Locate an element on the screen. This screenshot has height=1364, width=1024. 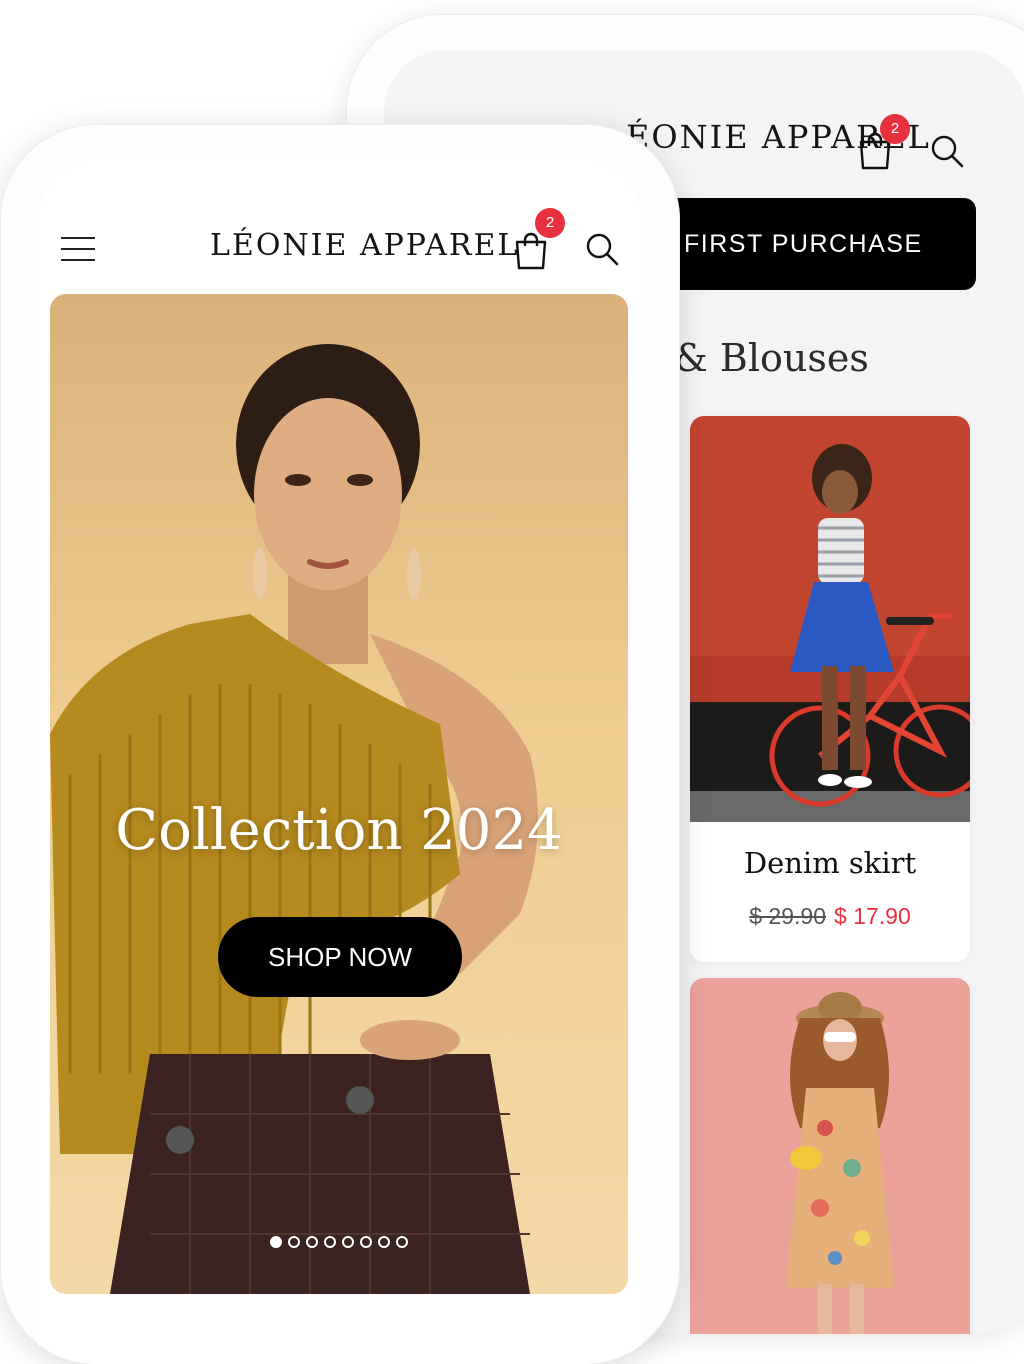
old-price: $ 29.90 is located at coordinates (787, 916).